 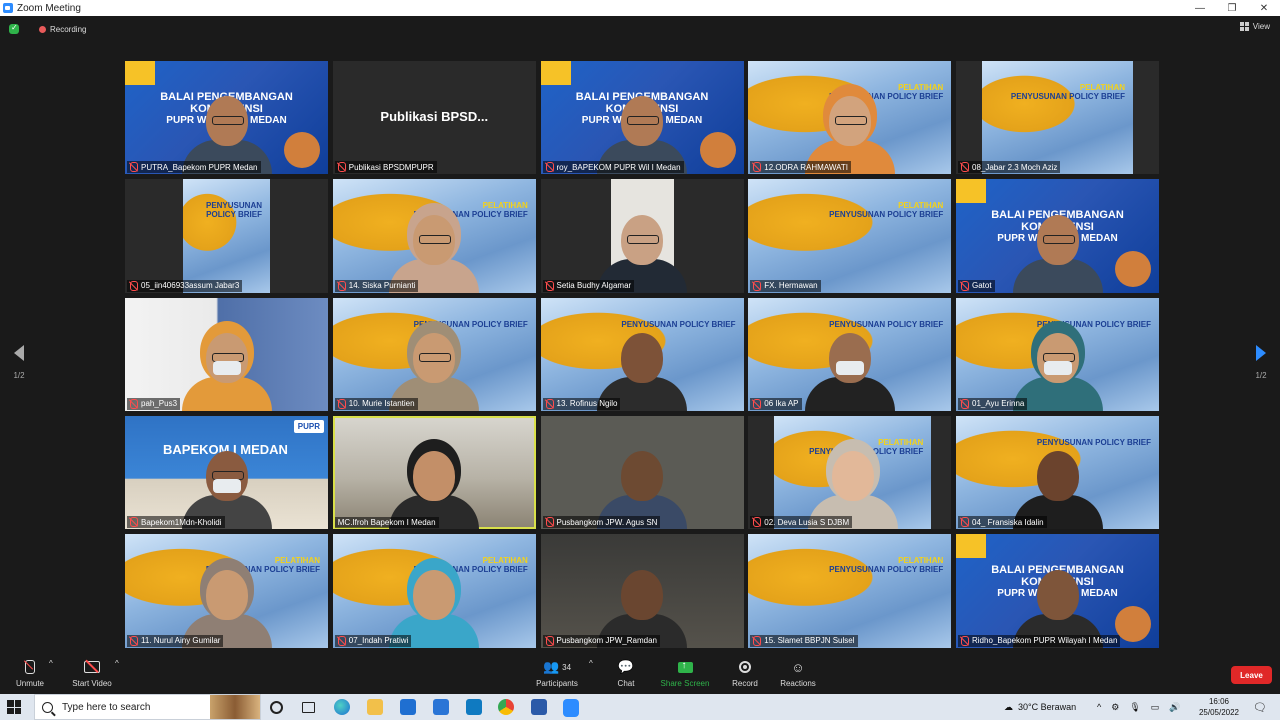 What do you see at coordinates (14, 707) in the screenshot?
I see `windows-start-icon` at bounding box center [14, 707].